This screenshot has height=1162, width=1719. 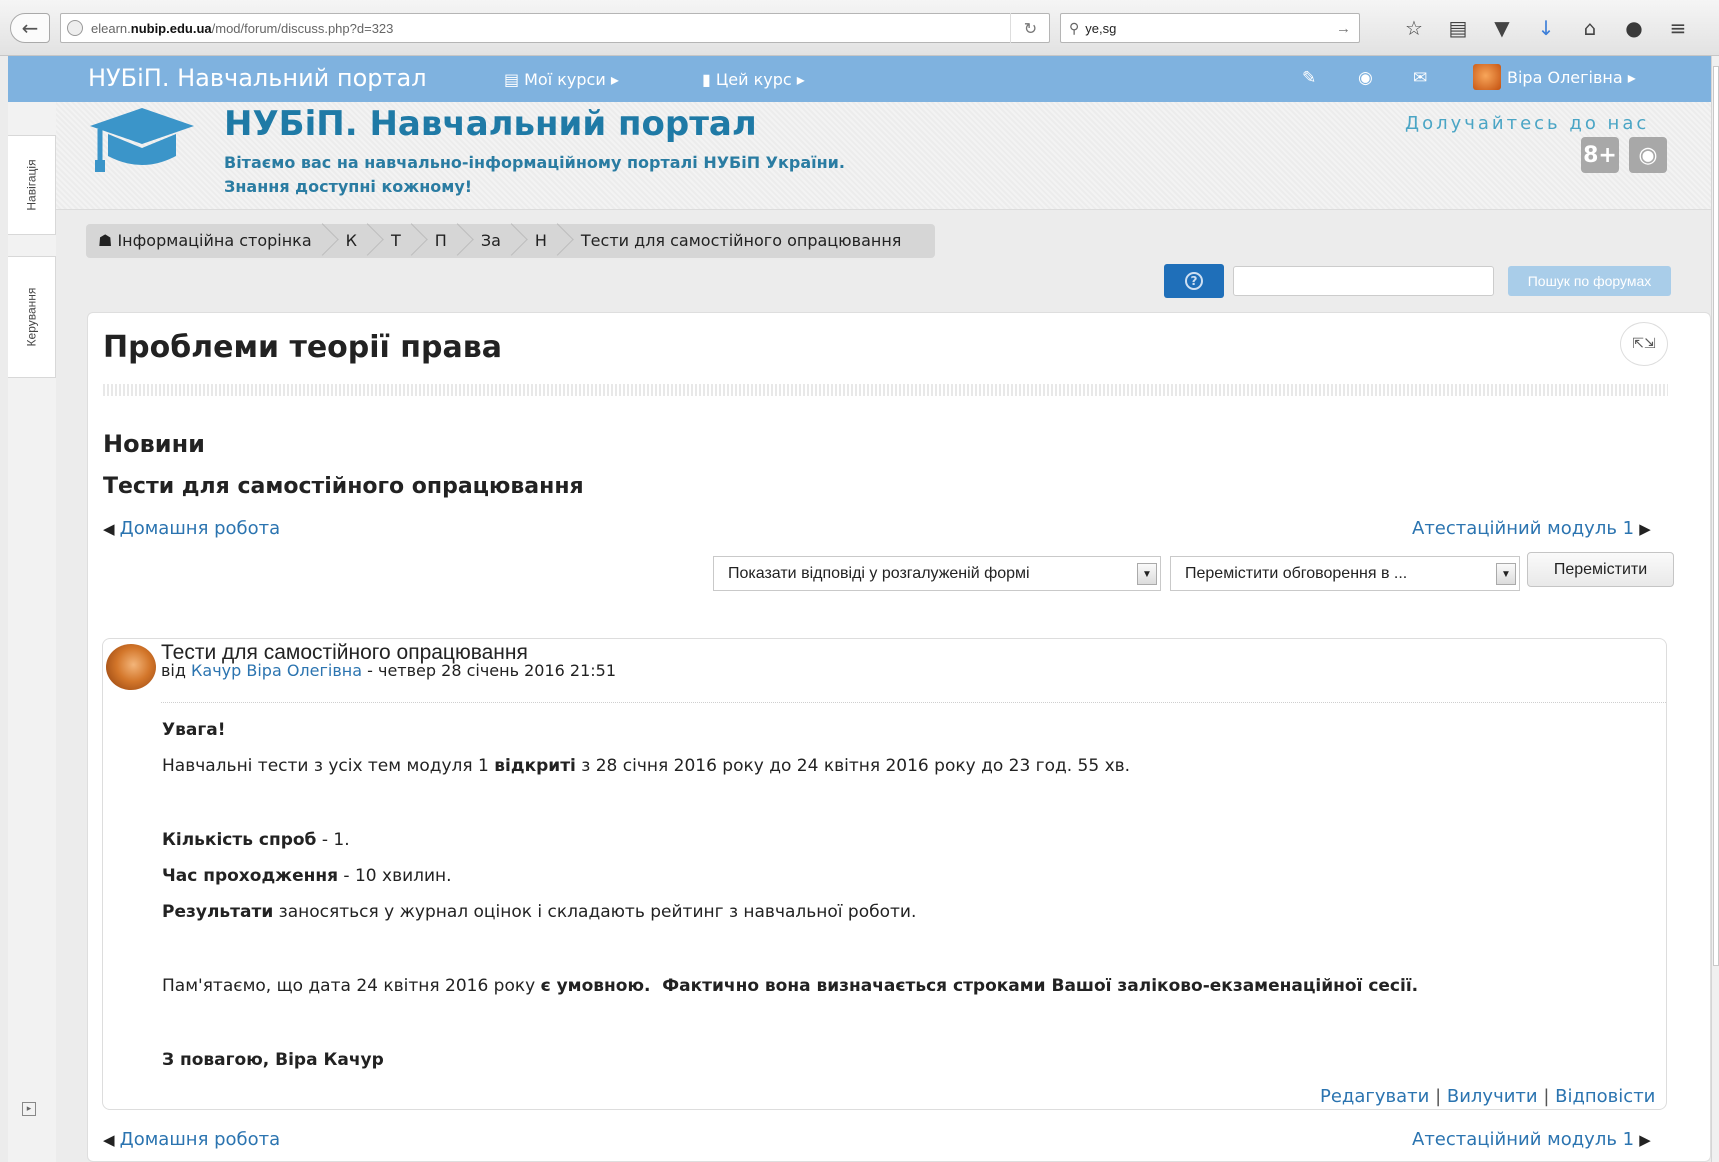 I want to click on display-mode-value: Показати відповіді у розгалуженій формі, so click(x=879, y=573).